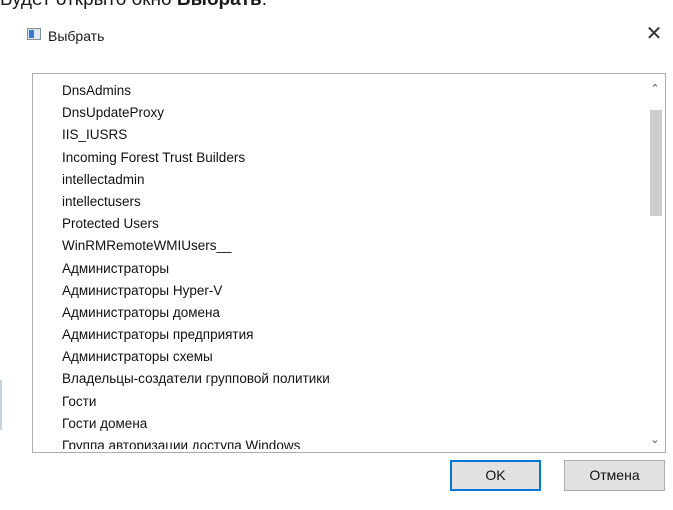  Describe the element at coordinates (340, 32) in the screenshot. I see `title-bar: Выбрать ✕` at that location.